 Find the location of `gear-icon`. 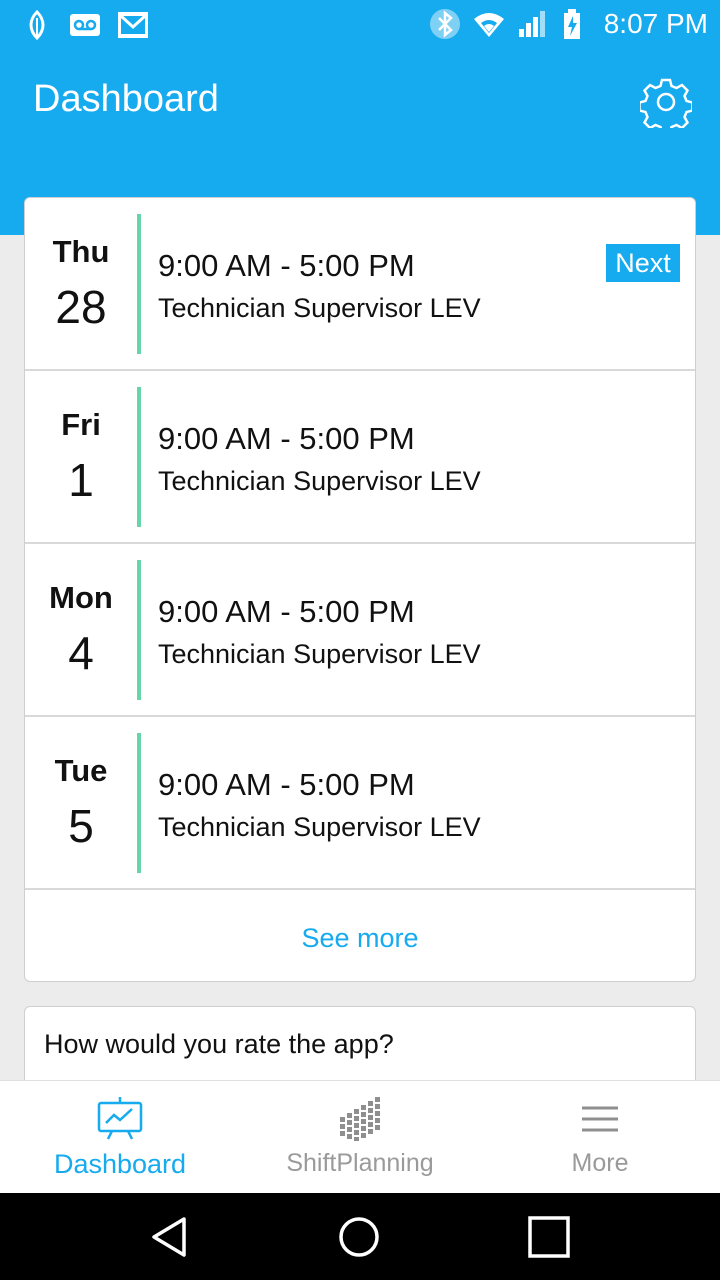

gear-icon is located at coordinates (666, 106).